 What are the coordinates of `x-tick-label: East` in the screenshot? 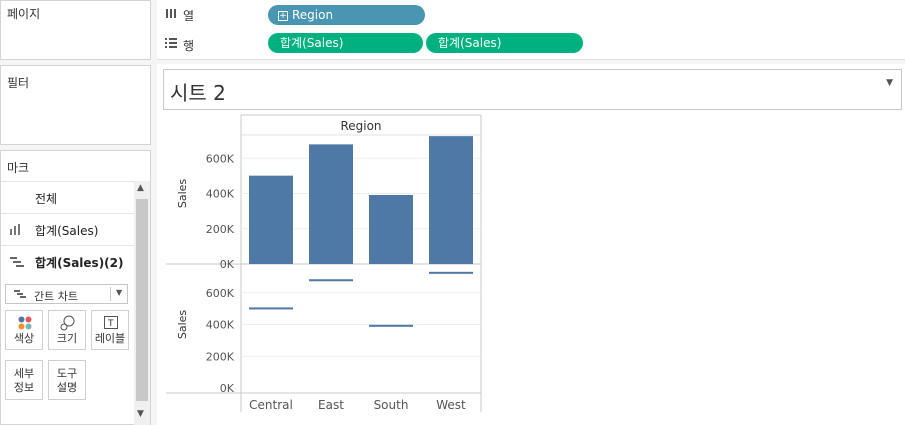 It's located at (331, 405).